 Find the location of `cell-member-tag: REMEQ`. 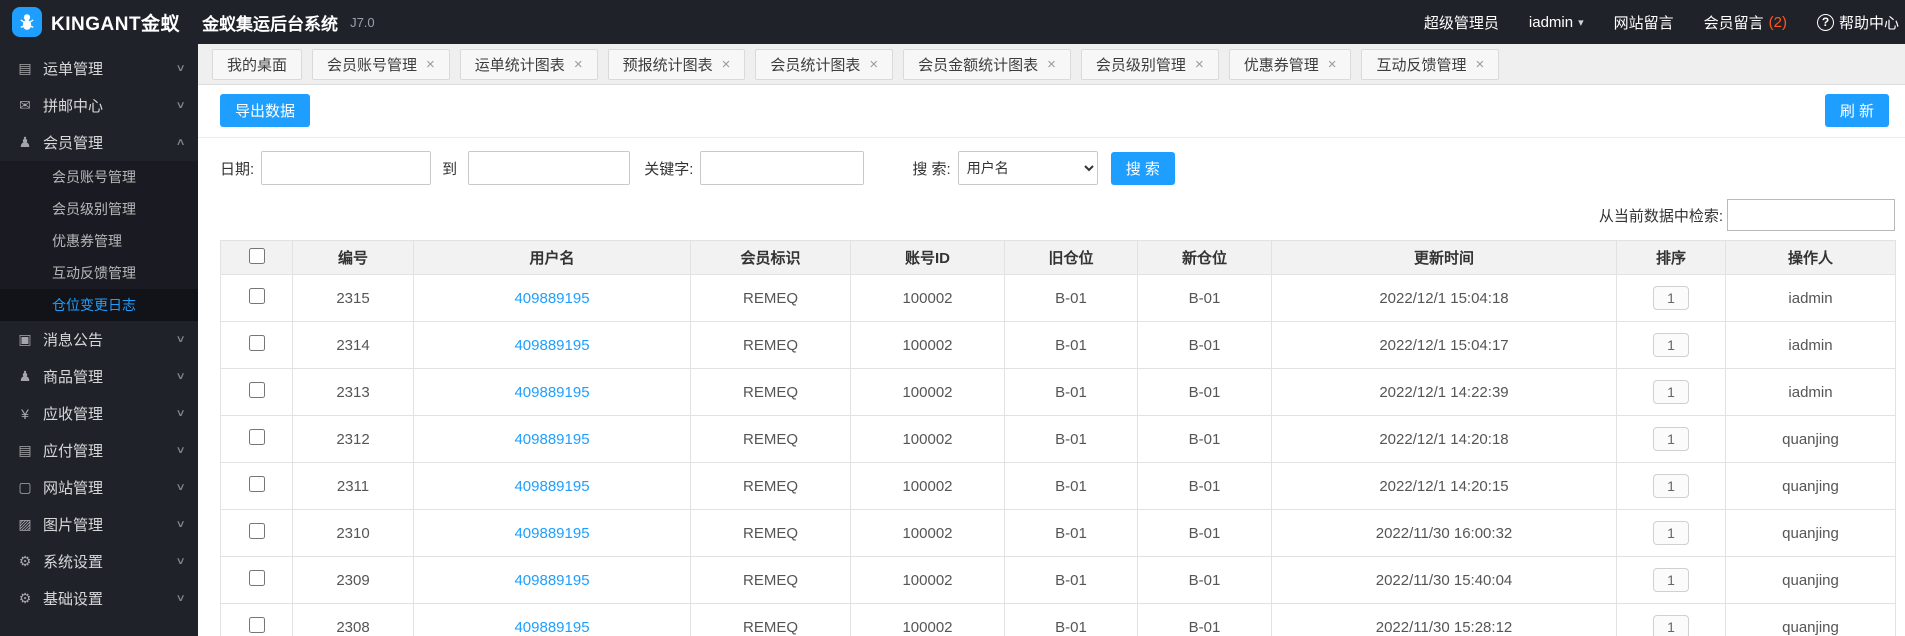

cell-member-tag: REMEQ is located at coordinates (770, 392).